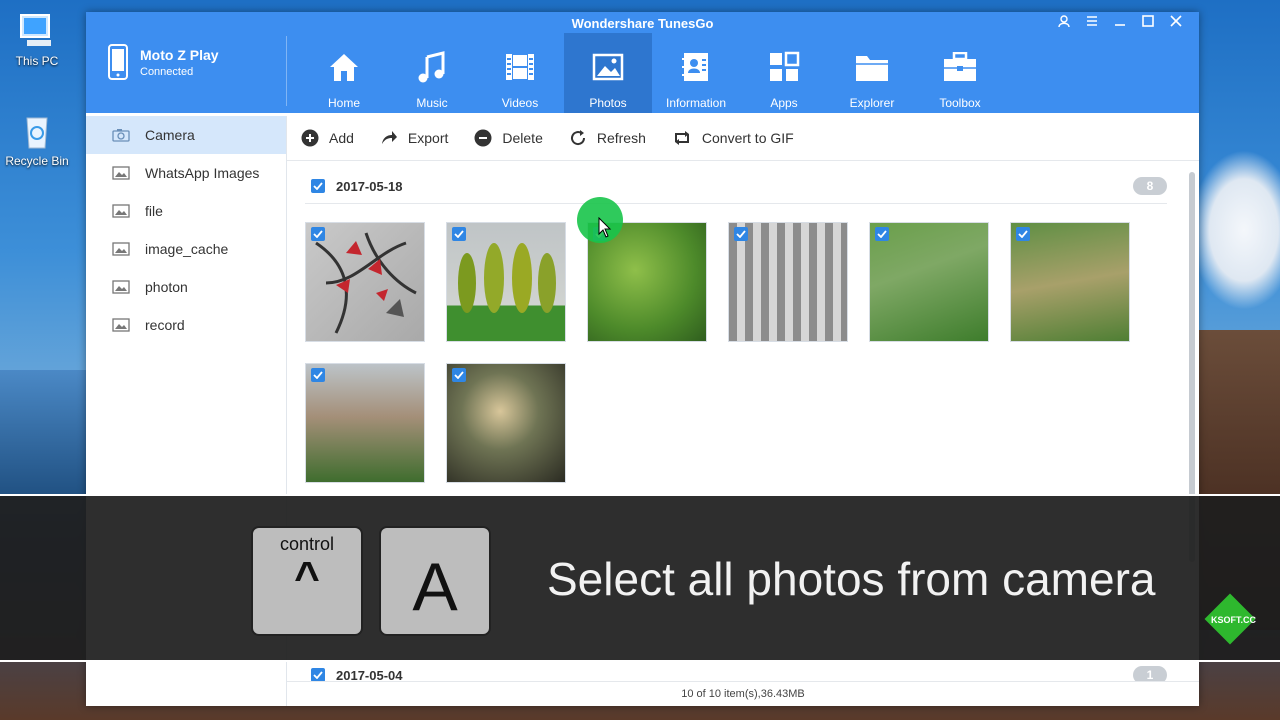 The width and height of the screenshot is (1280, 720). I want to click on overlay-caption: Select all photos from camera, so click(851, 579).